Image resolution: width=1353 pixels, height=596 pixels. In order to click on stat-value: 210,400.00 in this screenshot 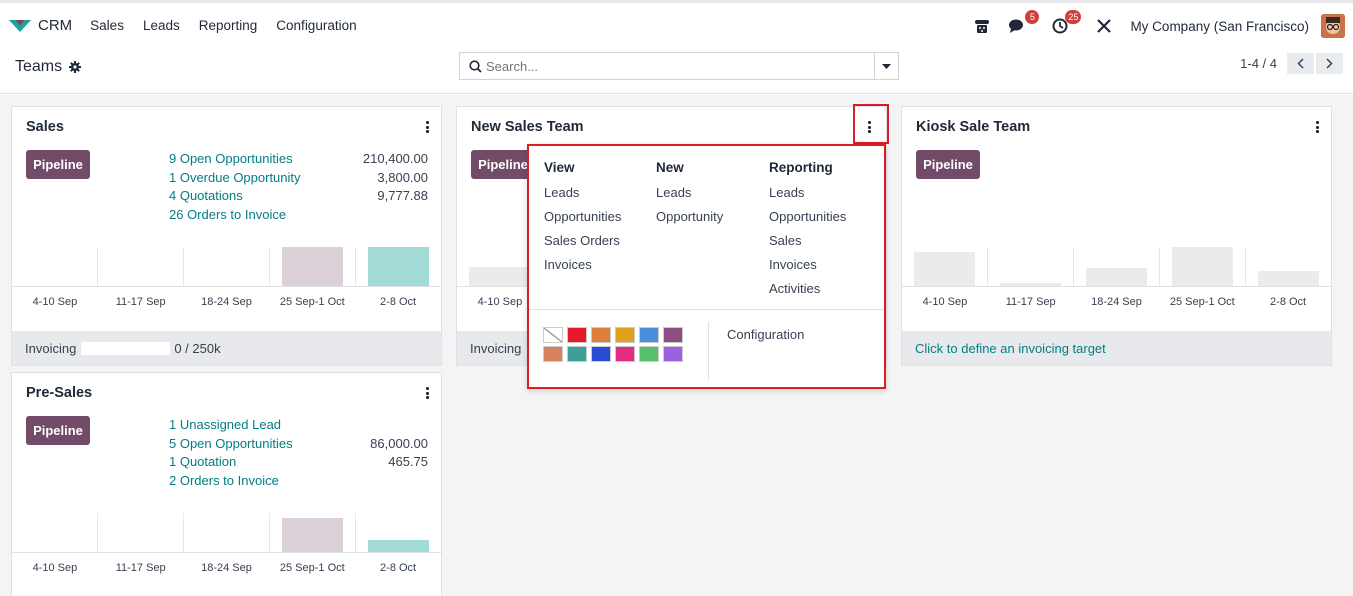, I will do `click(395, 158)`.